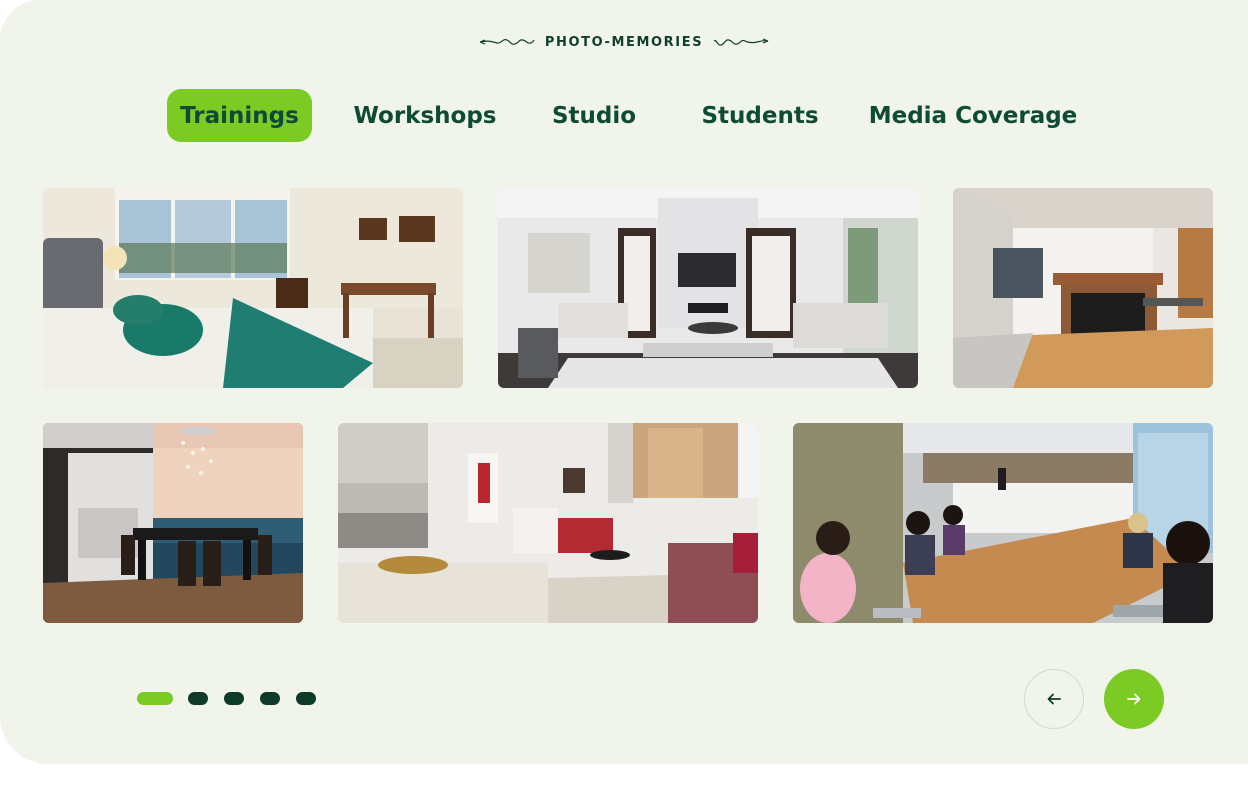 This screenshot has width=1248, height=785. I want to click on gallery-photo-bedroom, so click(253, 288).